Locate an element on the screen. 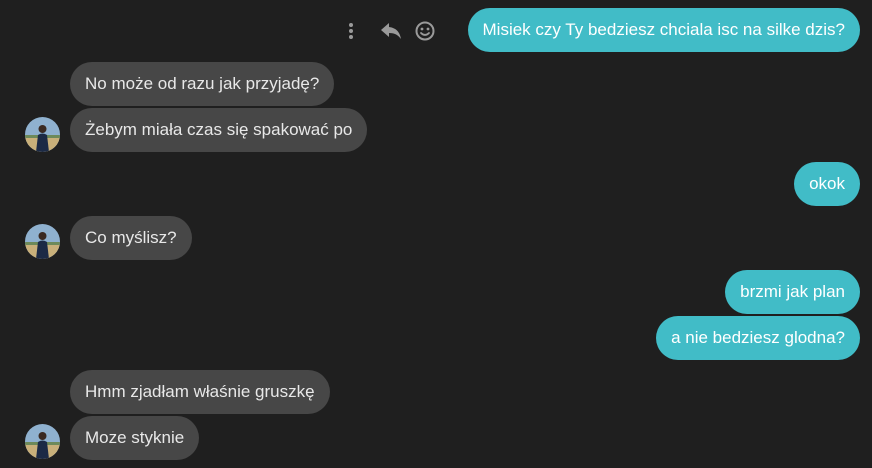 This screenshot has width=872, height=468. emoji-reaction-icon is located at coordinates (425, 31).